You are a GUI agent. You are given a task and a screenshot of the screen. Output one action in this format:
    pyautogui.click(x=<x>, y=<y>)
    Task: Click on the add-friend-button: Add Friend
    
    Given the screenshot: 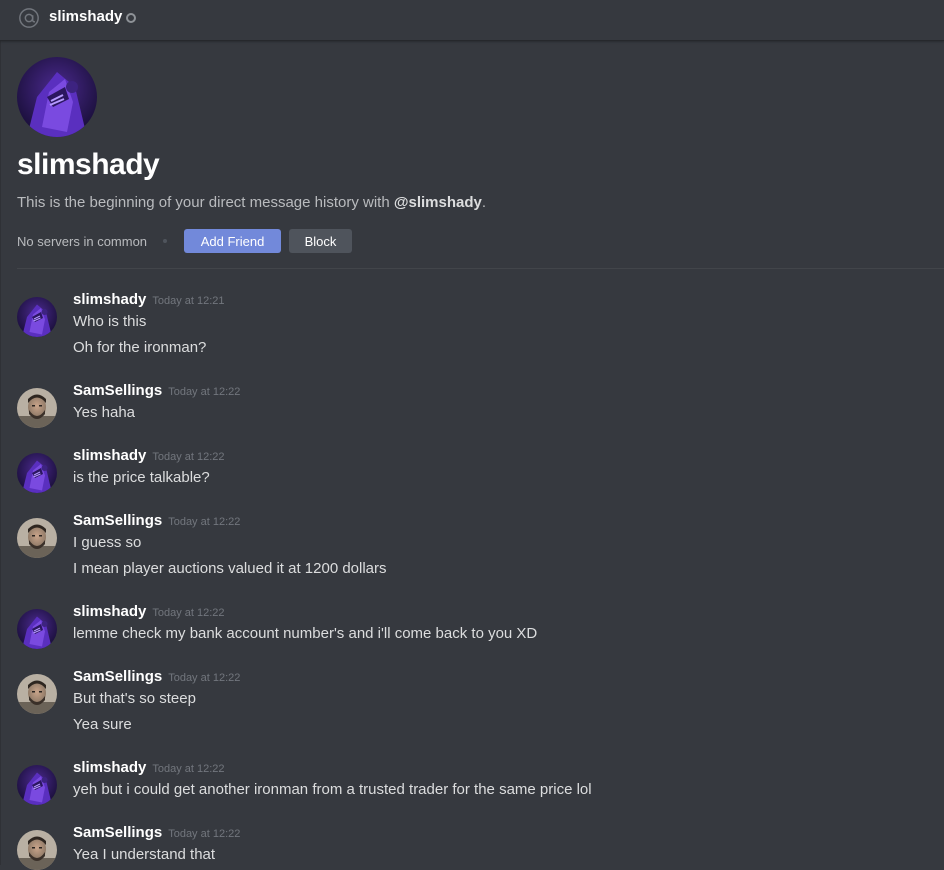 What is the action you would take?
    pyautogui.click(x=232, y=241)
    